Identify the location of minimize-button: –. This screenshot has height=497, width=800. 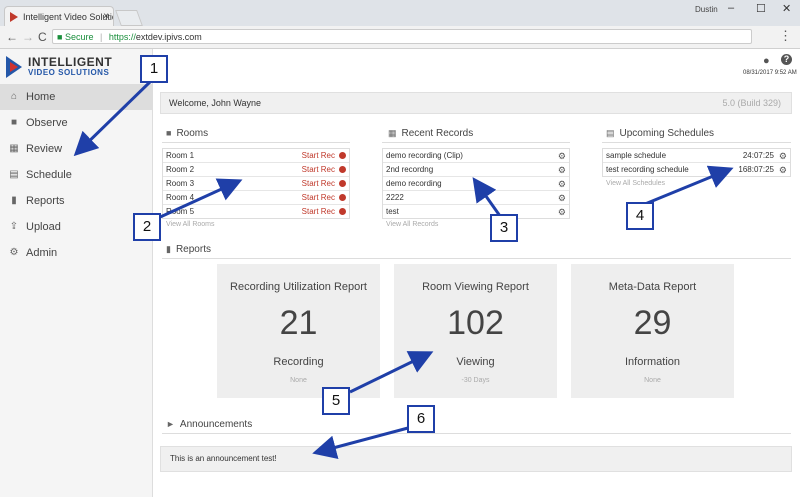
(731, 8).